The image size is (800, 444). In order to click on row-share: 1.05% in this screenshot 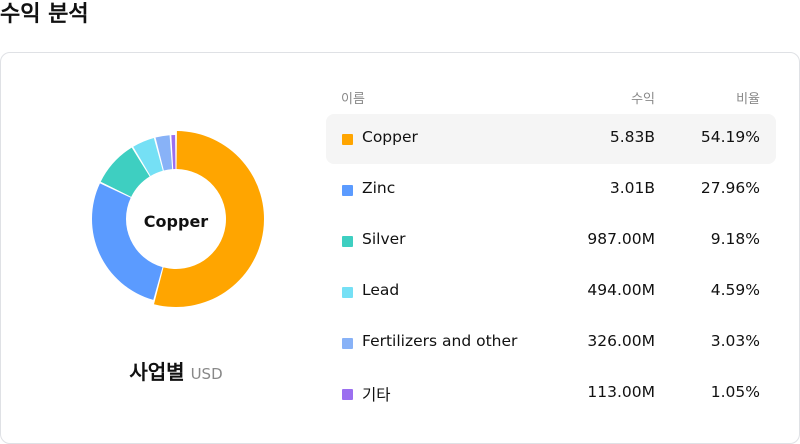, I will do `click(735, 392)`.